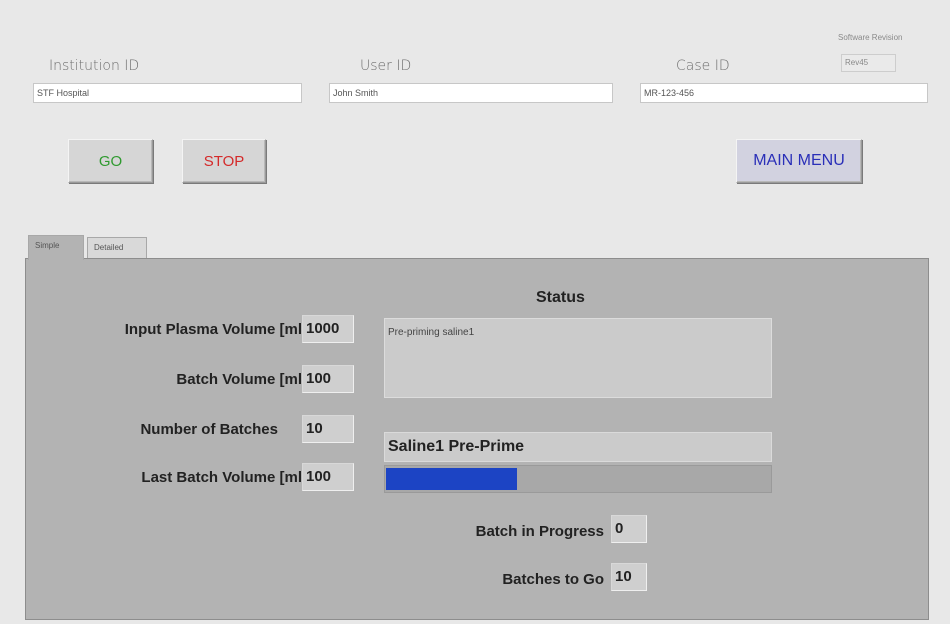  Describe the element at coordinates (539, 531) in the screenshot. I see `batch-in-progress-label: Batch in Progress` at that location.